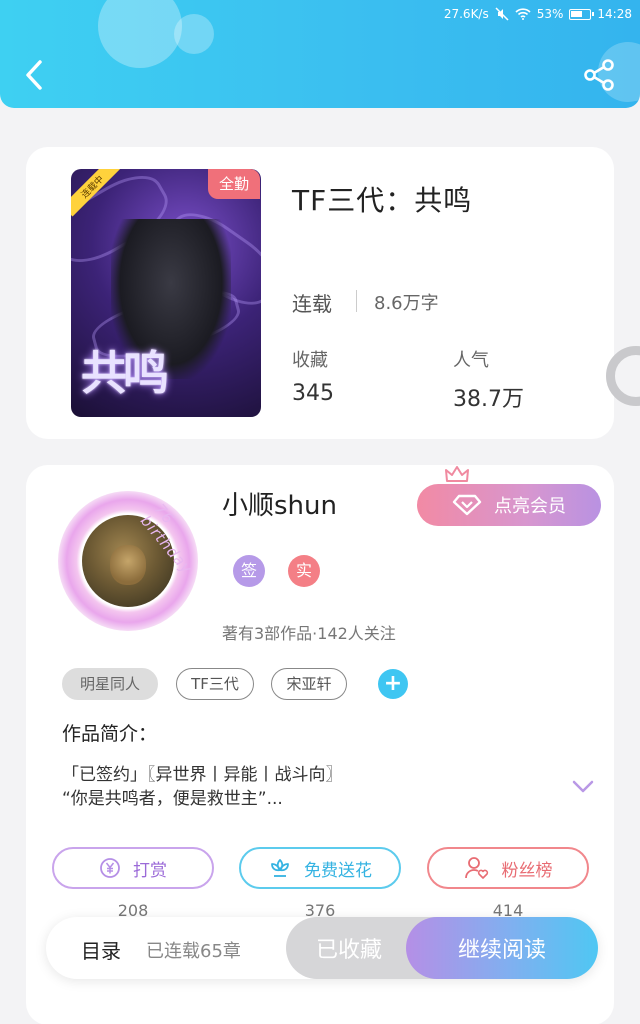 Image resolution: width=640 pixels, height=1024 pixels. What do you see at coordinates (550, 14) in the screenshot?
I see `battery-percent: 53%` at bounding box center [550, 14].